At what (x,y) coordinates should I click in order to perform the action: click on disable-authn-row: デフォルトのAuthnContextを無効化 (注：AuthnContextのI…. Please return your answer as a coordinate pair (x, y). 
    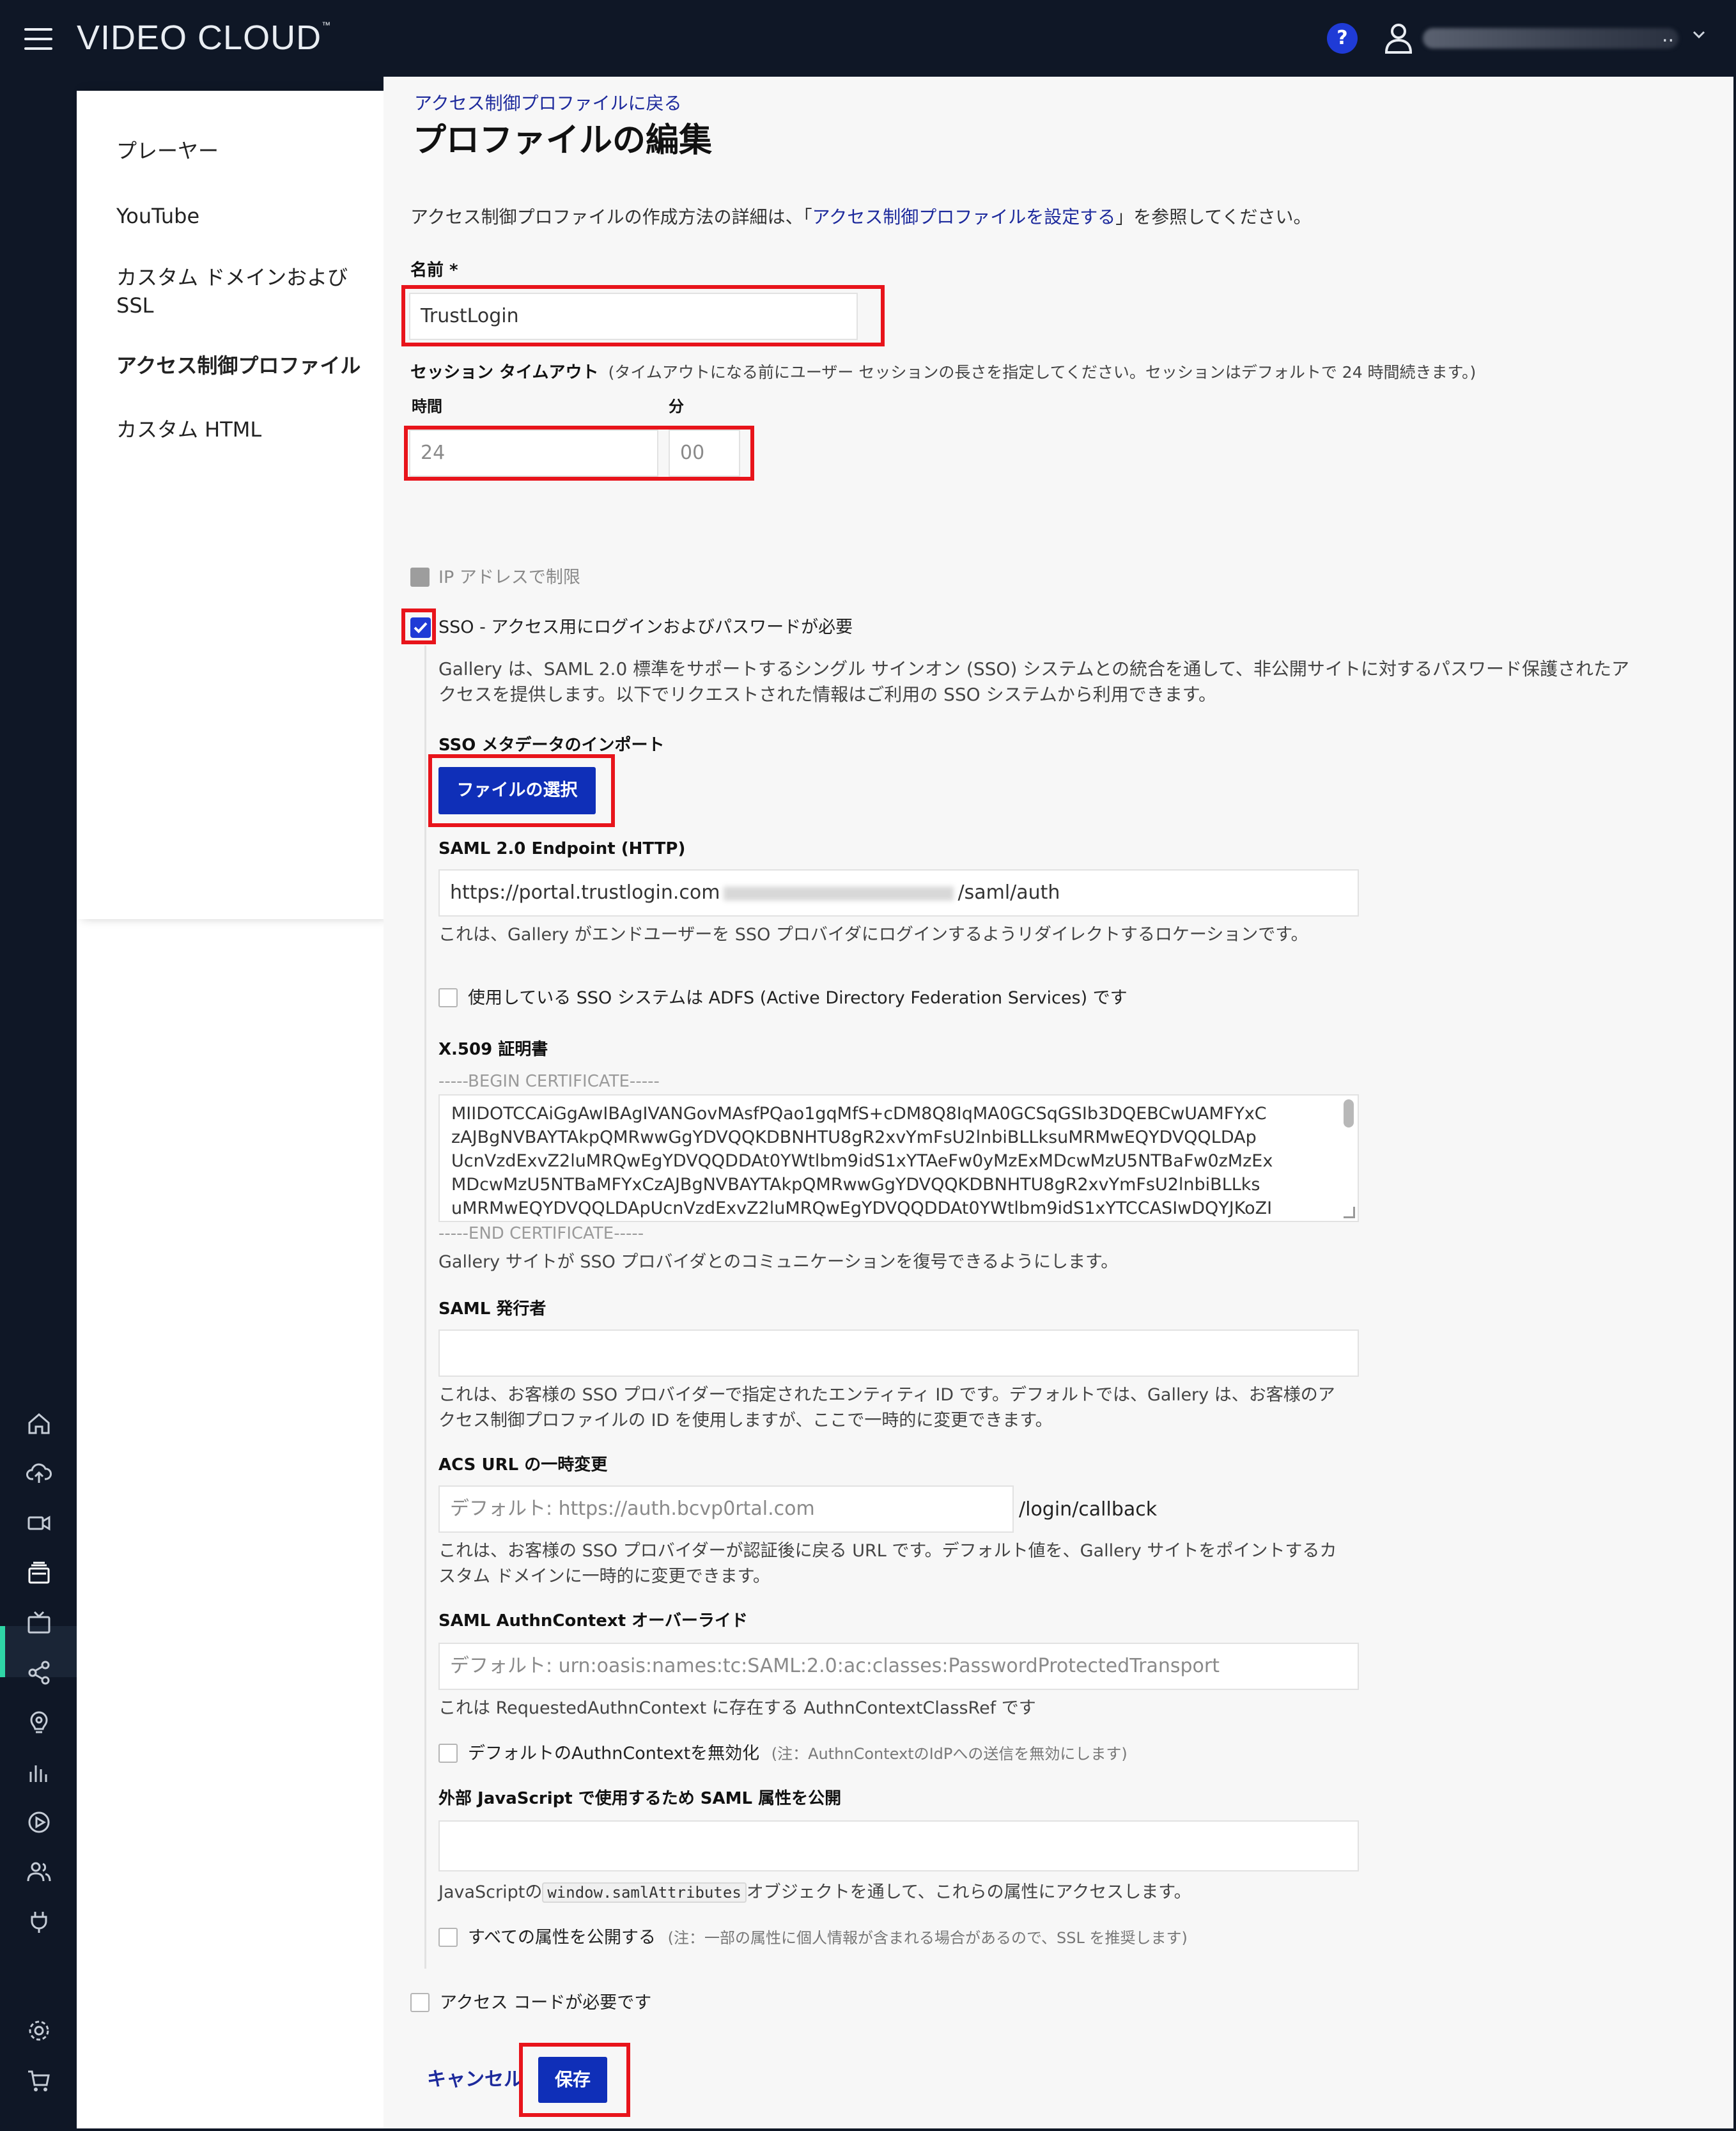
    Looking at the image, I should click on (798, 1754).